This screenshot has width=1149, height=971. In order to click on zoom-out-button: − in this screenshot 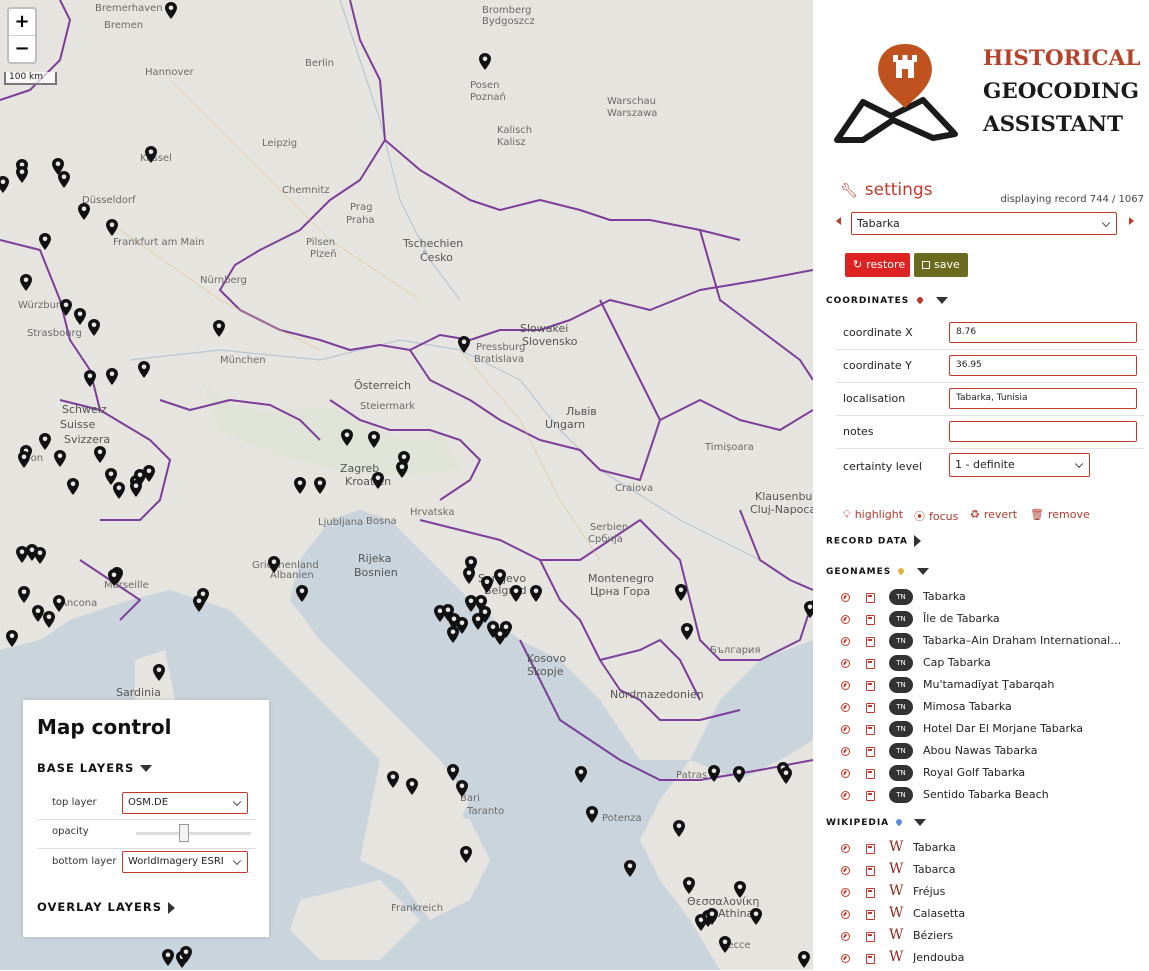, I will do `click(22, 48)`.